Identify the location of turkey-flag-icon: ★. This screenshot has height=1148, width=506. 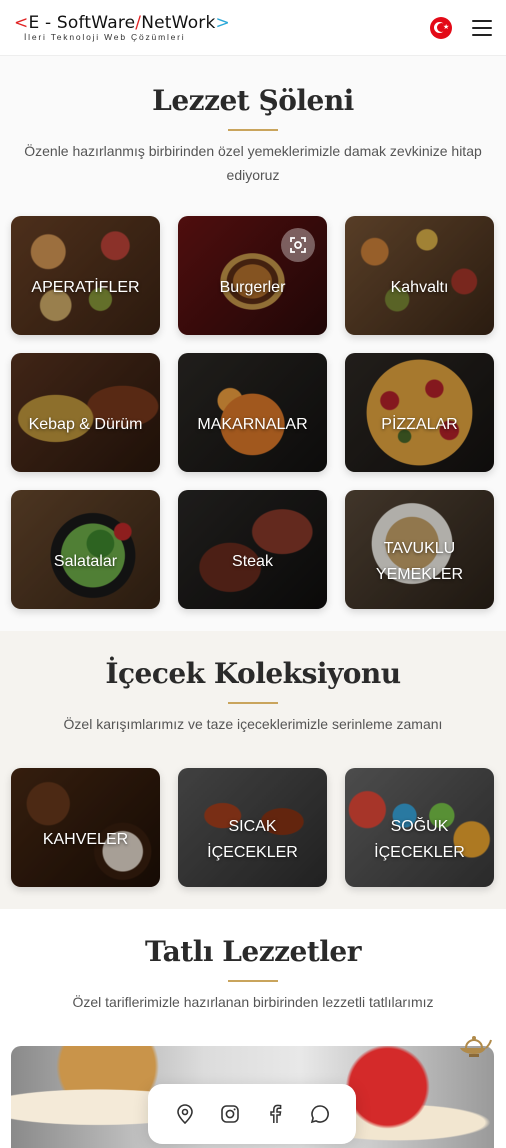
(441, 27).